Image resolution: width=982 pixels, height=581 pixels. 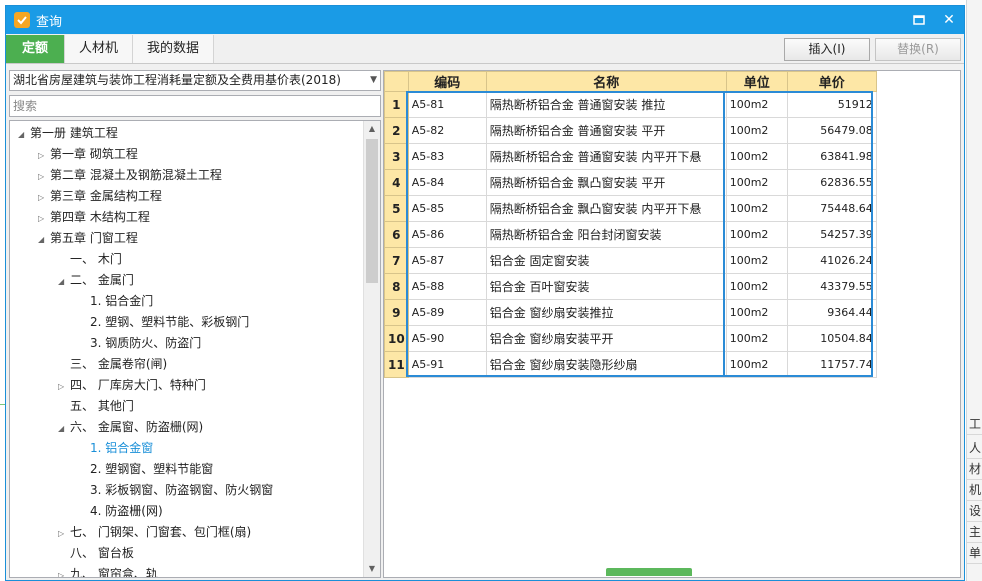 What do you see at coordinates (88, 154) in the screenshot?
I see `tree-item: ▷ 第一章 砌筑工程` at bounding box center [88, 154].